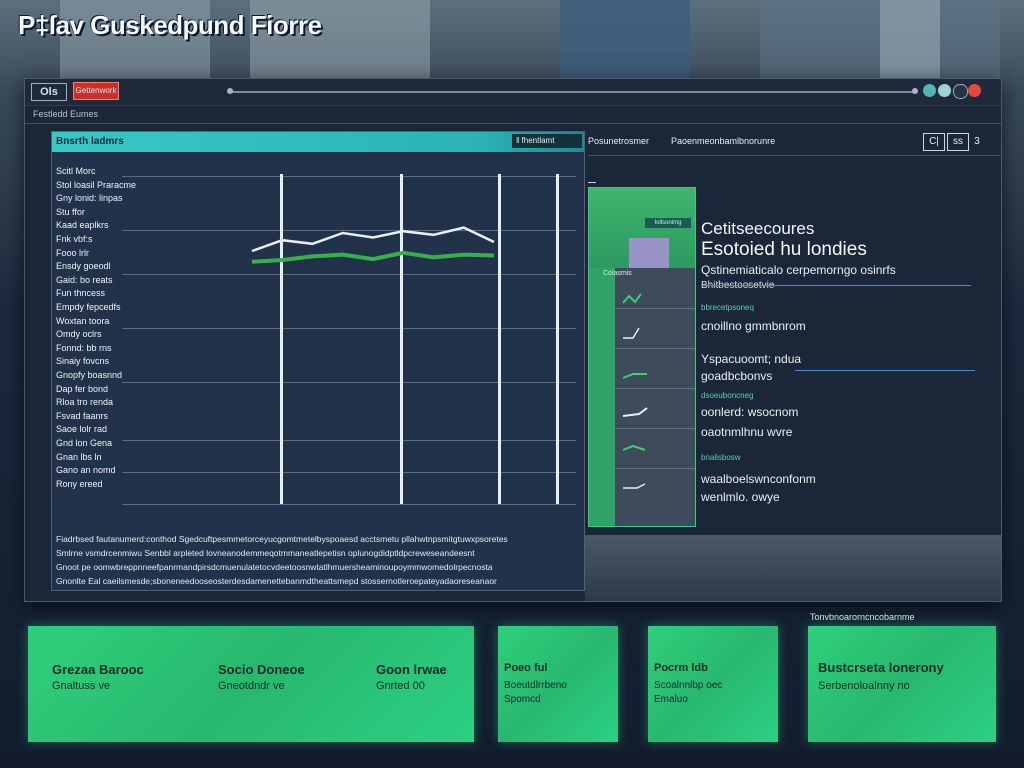  I want to click on tab-posunetrosmer: Posunetrosmer, so click(618, 141).